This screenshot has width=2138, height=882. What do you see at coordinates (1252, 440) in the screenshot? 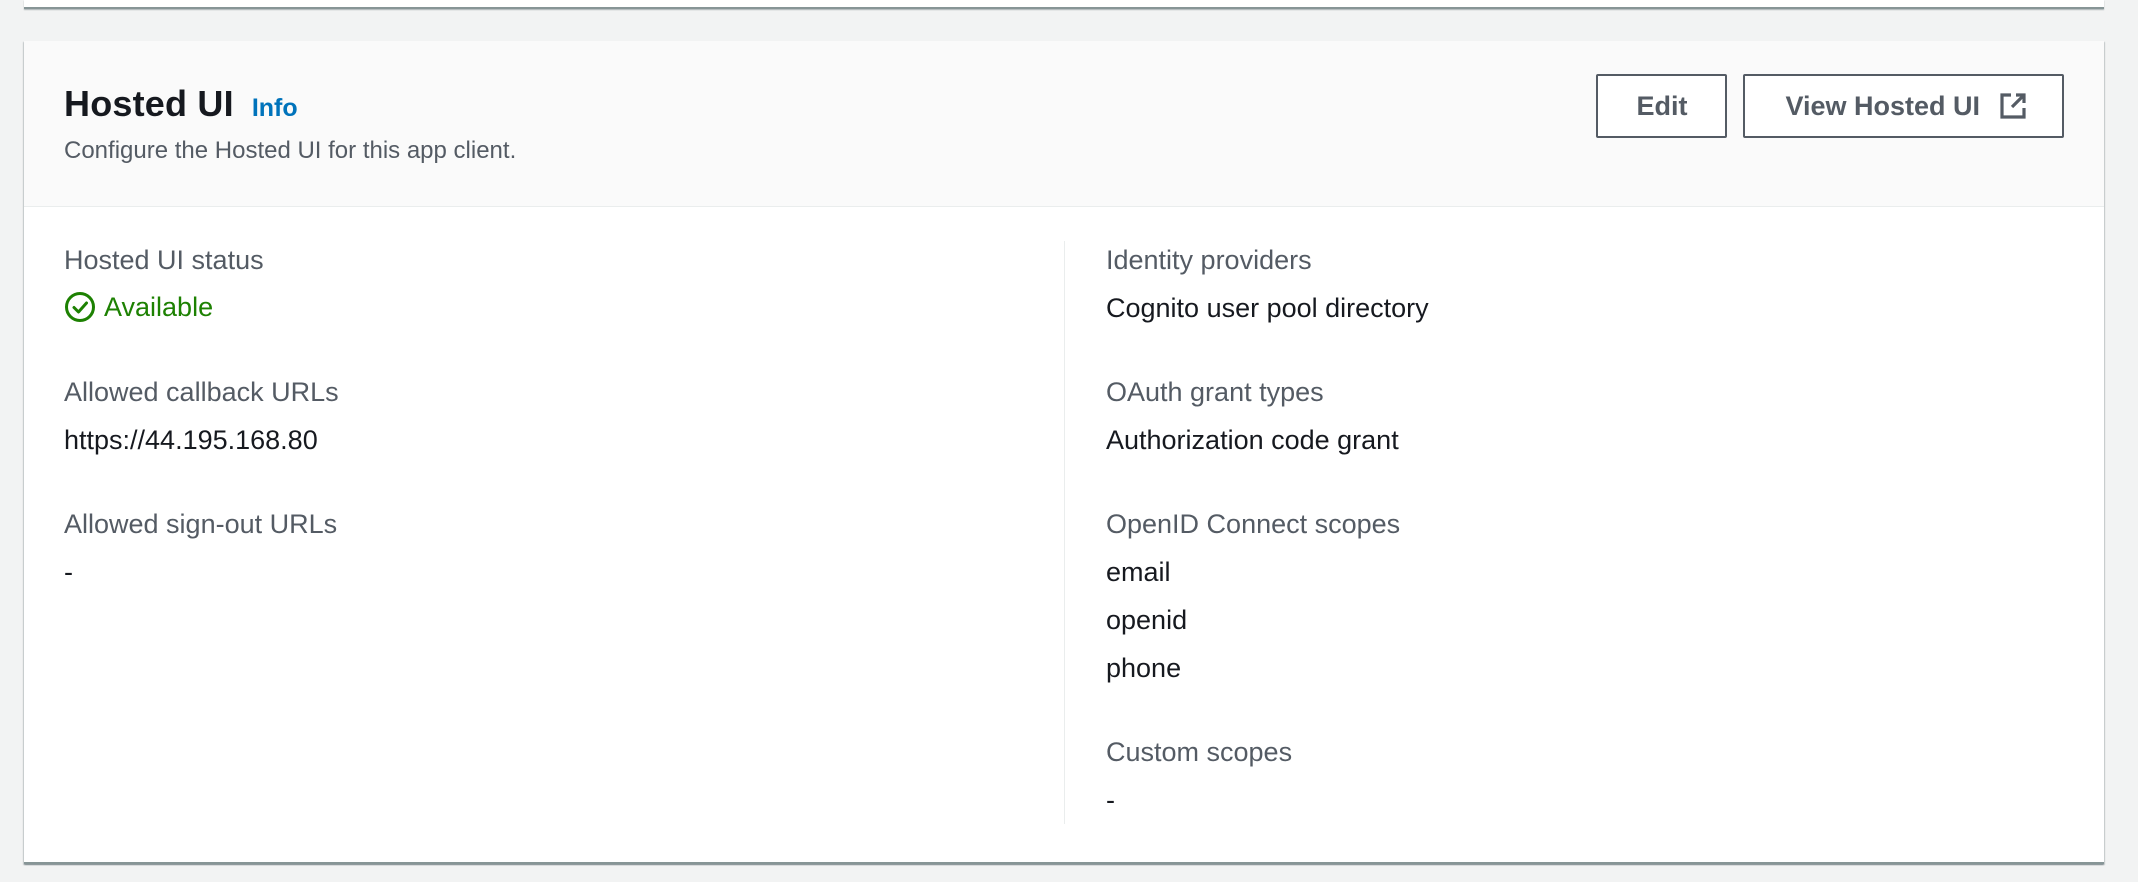
I see `oauth-grant-types-value: Authorization code grant` at bounding box center [1252, 440].